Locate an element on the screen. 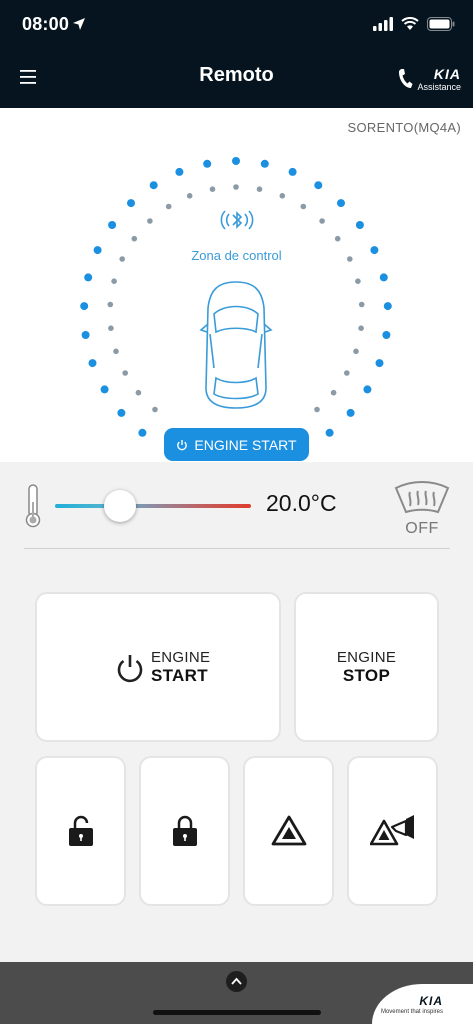  defrost-toggle: OFF is located at coordinates (422, 510).